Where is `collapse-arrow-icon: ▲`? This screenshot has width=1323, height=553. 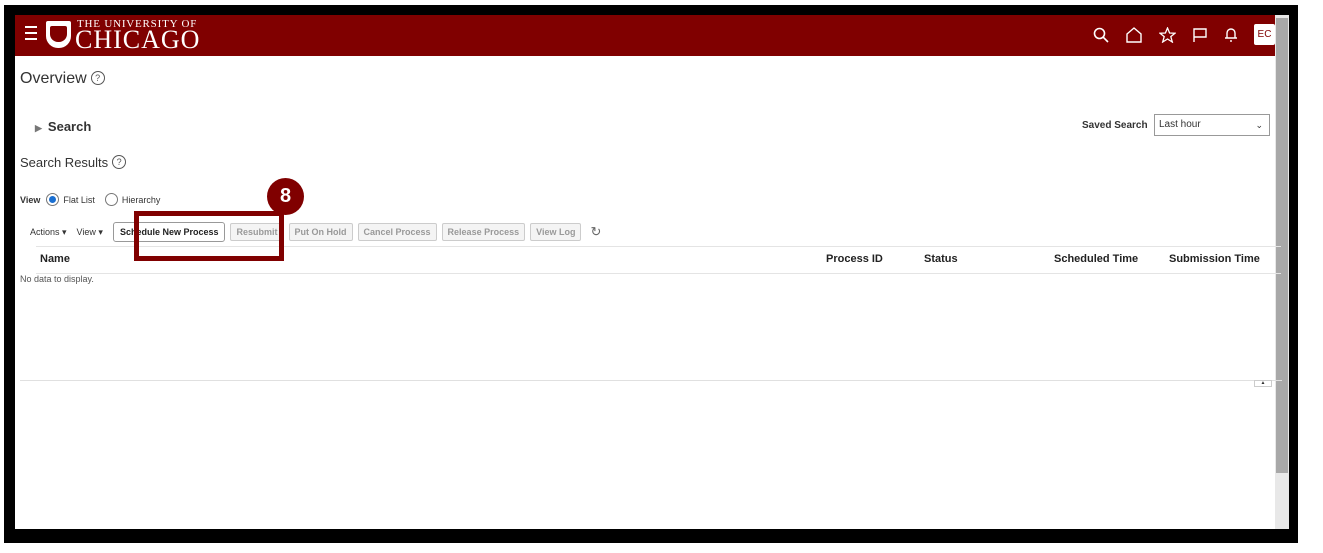 collapse-arrow-icon: ▲ is located at coordinates (1263, 383).